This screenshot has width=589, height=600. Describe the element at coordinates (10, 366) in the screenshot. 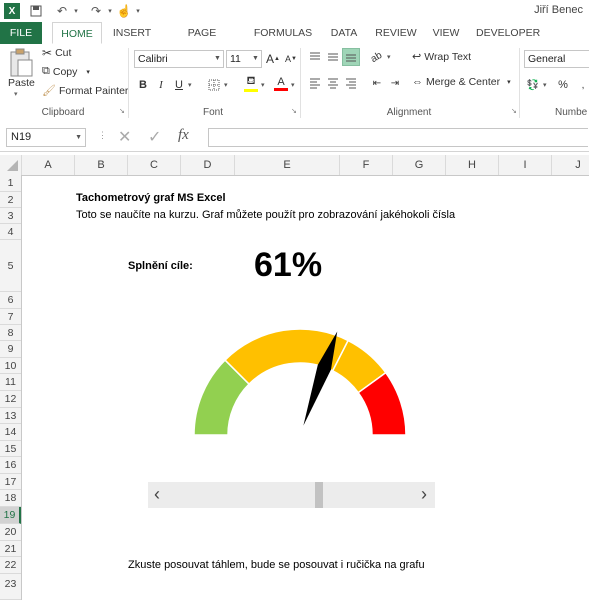

I see `row-header: 10` at that location.